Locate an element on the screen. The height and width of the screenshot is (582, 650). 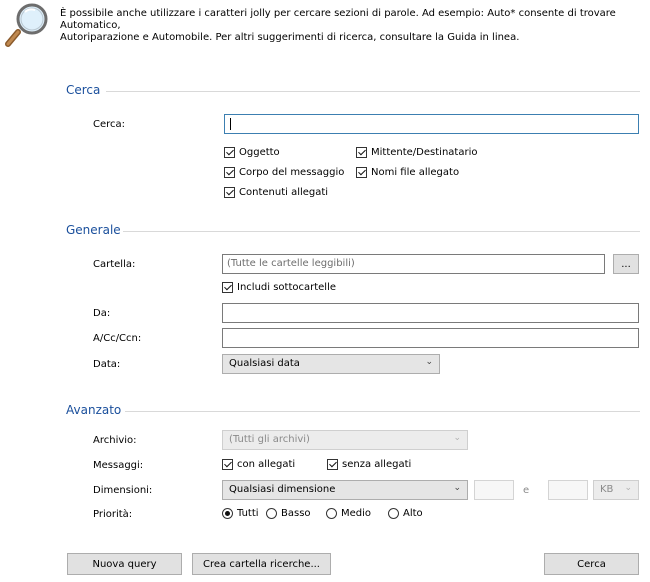
section-title-generale: Generale is located at coordinates (93, 230).